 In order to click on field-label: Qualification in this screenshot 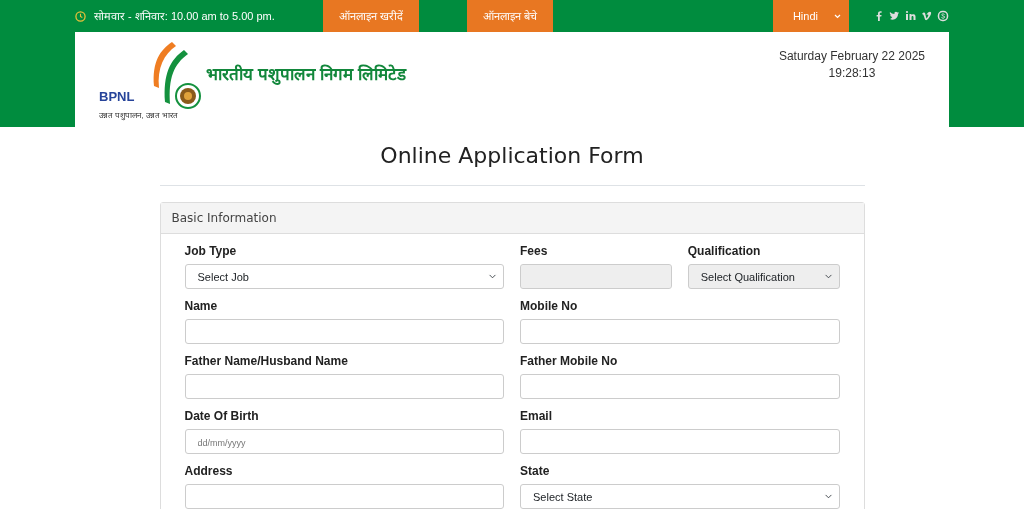, I will do `click(724, 252)`.